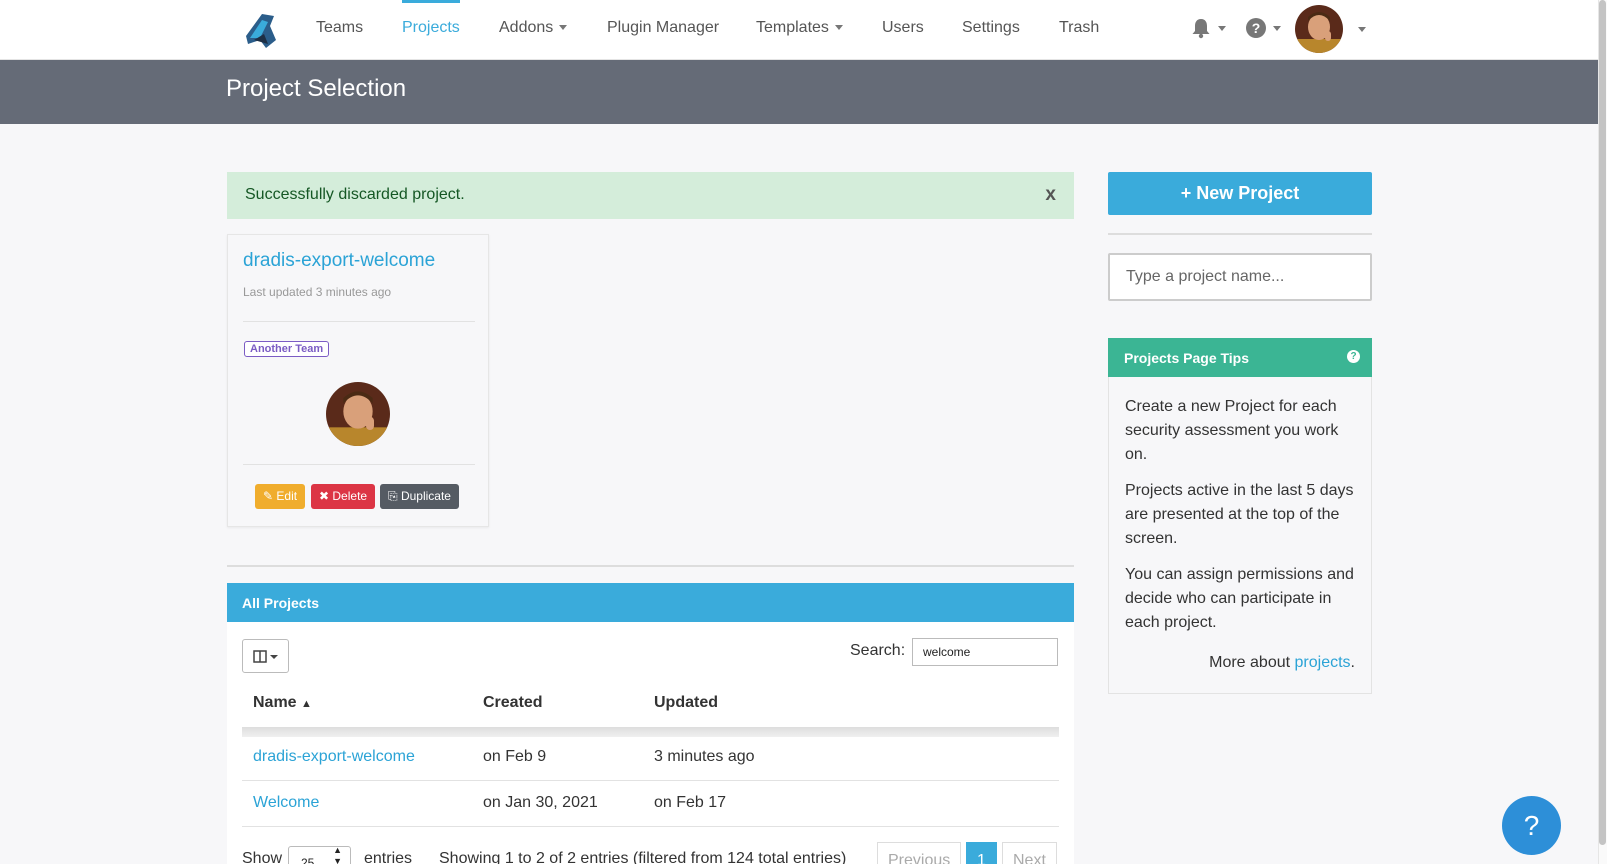 The image size is (1607, 864). What do you see at coordinates (425, 496) in the screenshot?
I see `duplicate-label: Duplicate` at bounding box center [425, 496].